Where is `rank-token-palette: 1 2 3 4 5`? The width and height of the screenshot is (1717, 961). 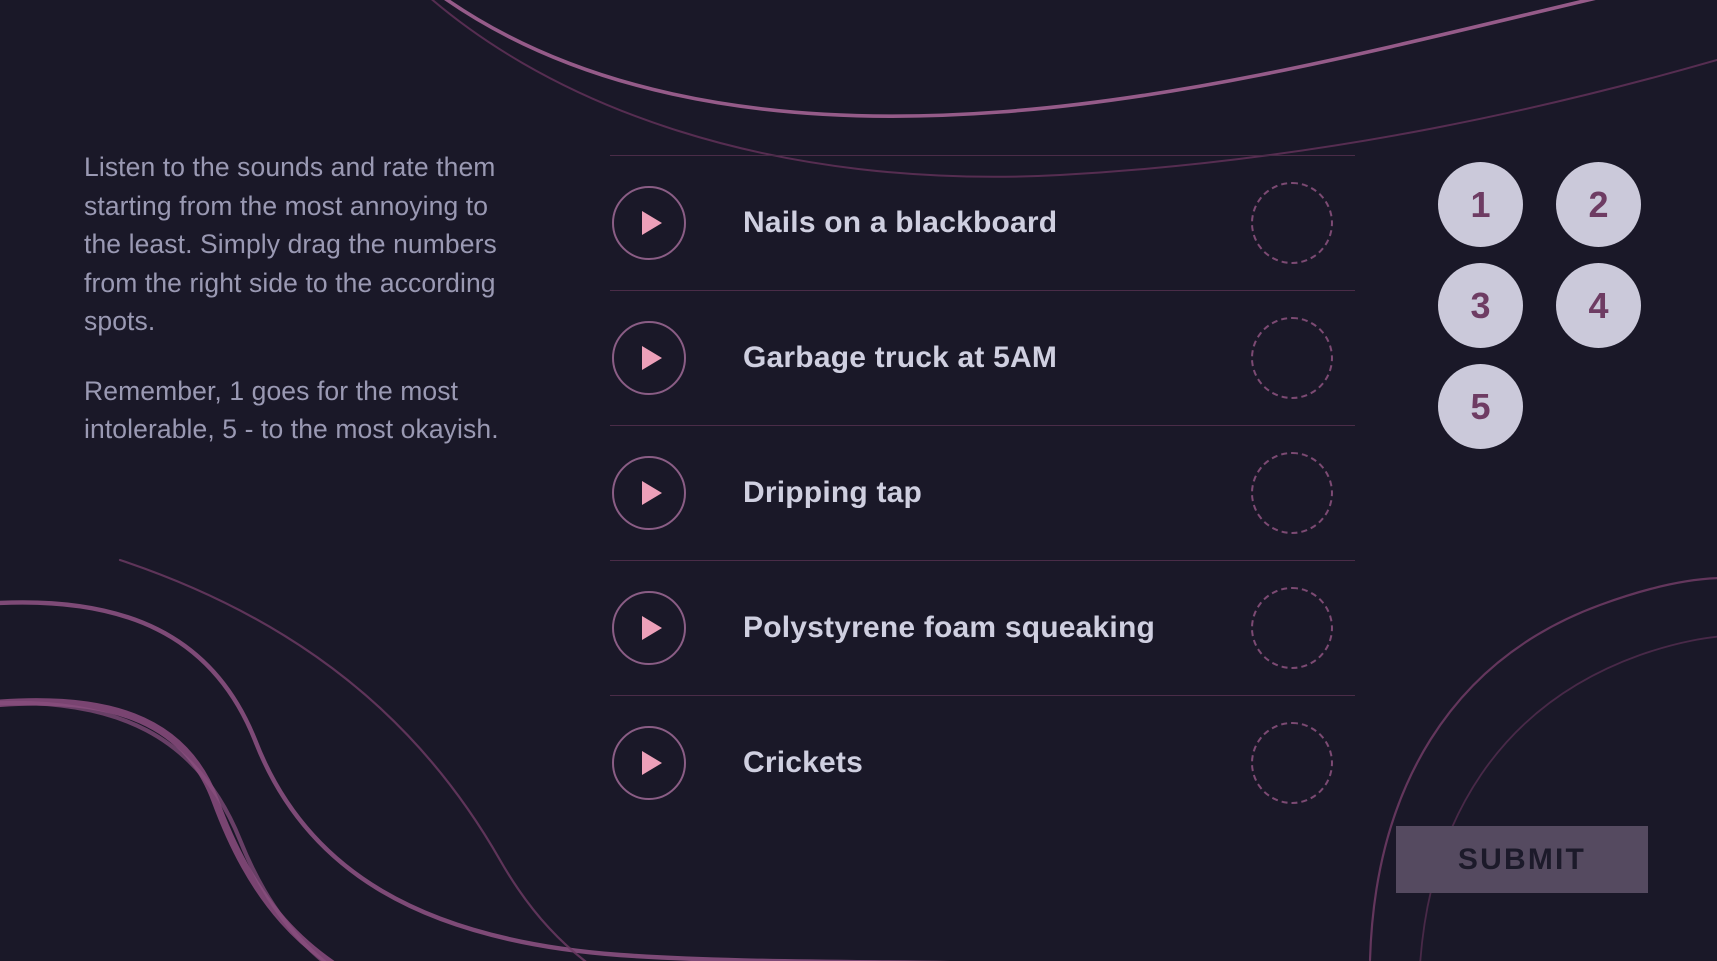 rank-token-palette: 1 2 3 4 5 is located at coordinates (1558, 305).